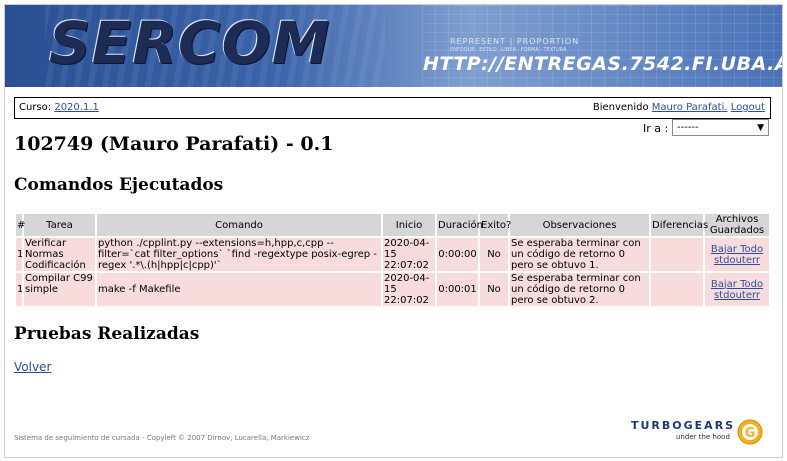  Describe the element at coordinates (760, 128) in the screenshot. I see `dropdown-arrow-icon: ▼` at that location.